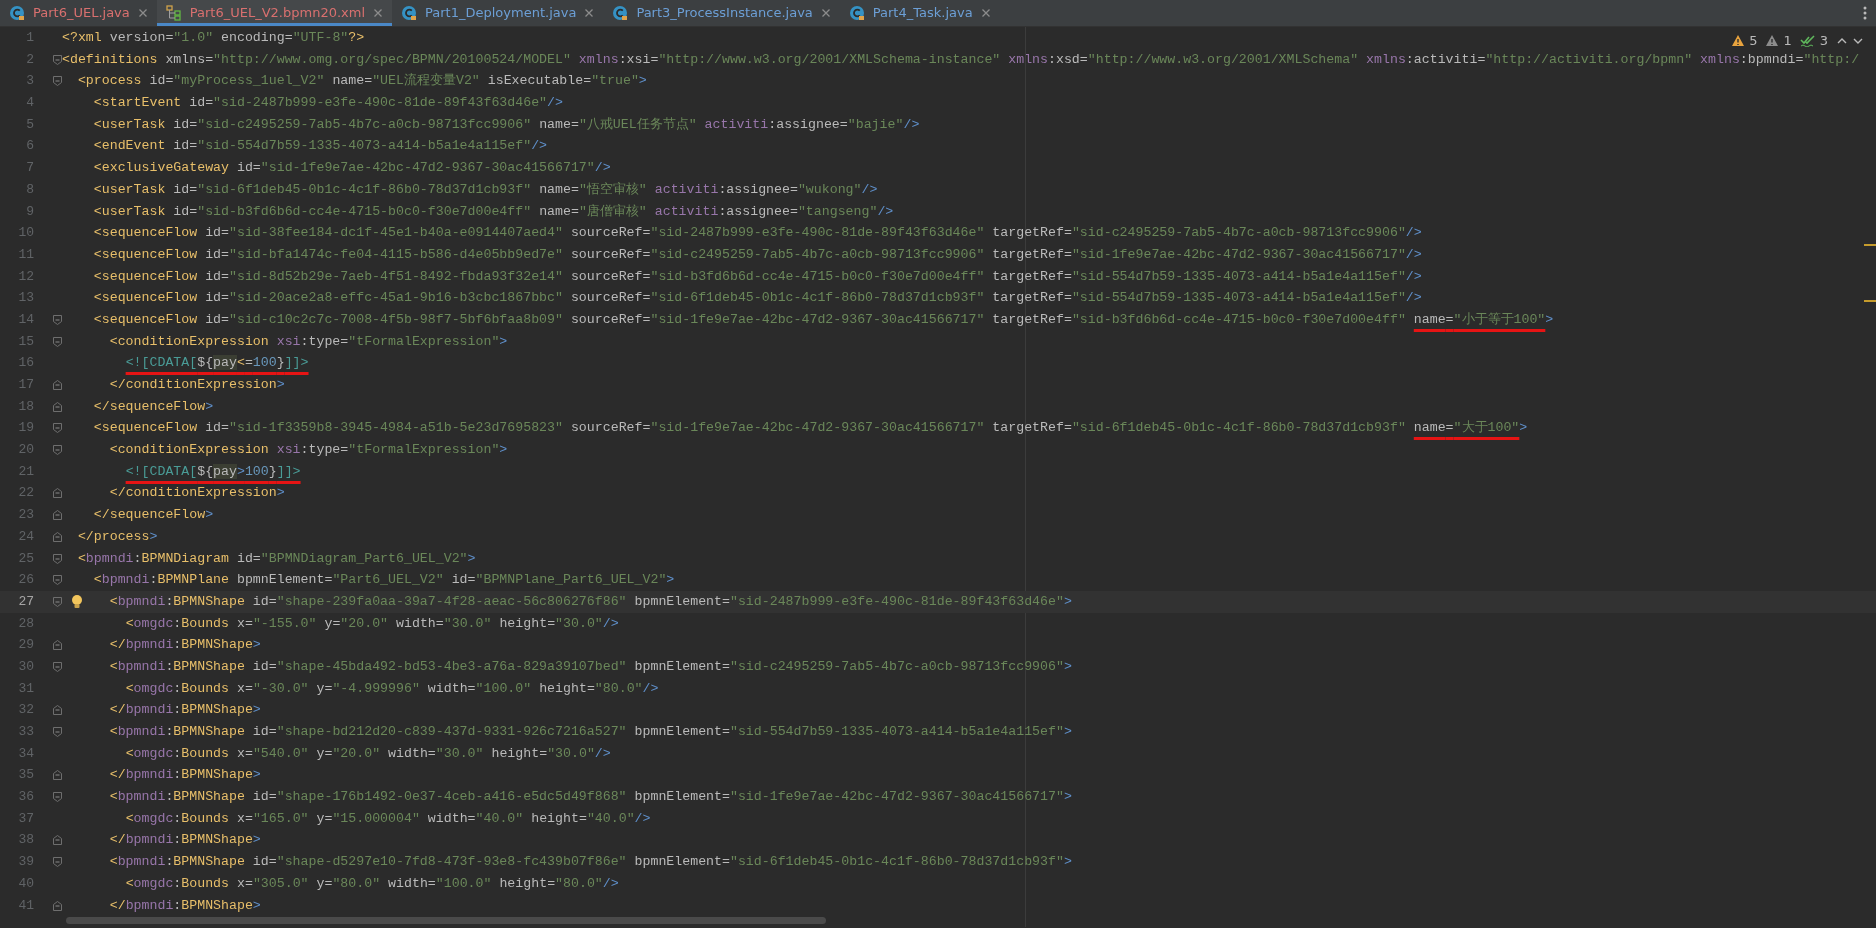 Image resolution: width=1876 pixels, height=928 pixels. Describe the element at coordinates (961, 59) in the screenshot. I see `code-line: <definitions xmlns="http://www.omg.org/spec/BPMN/20100524/MODEL" xmlns:xsi="http://www.w3.org/2001/XMLSchema-instance" xmlns:xsd="http://www.w3.org/2001/XMLSchema" xmlns:activiti="http://activiti.org/bpmn" xmlns:bpmndi="http:/` at that location.